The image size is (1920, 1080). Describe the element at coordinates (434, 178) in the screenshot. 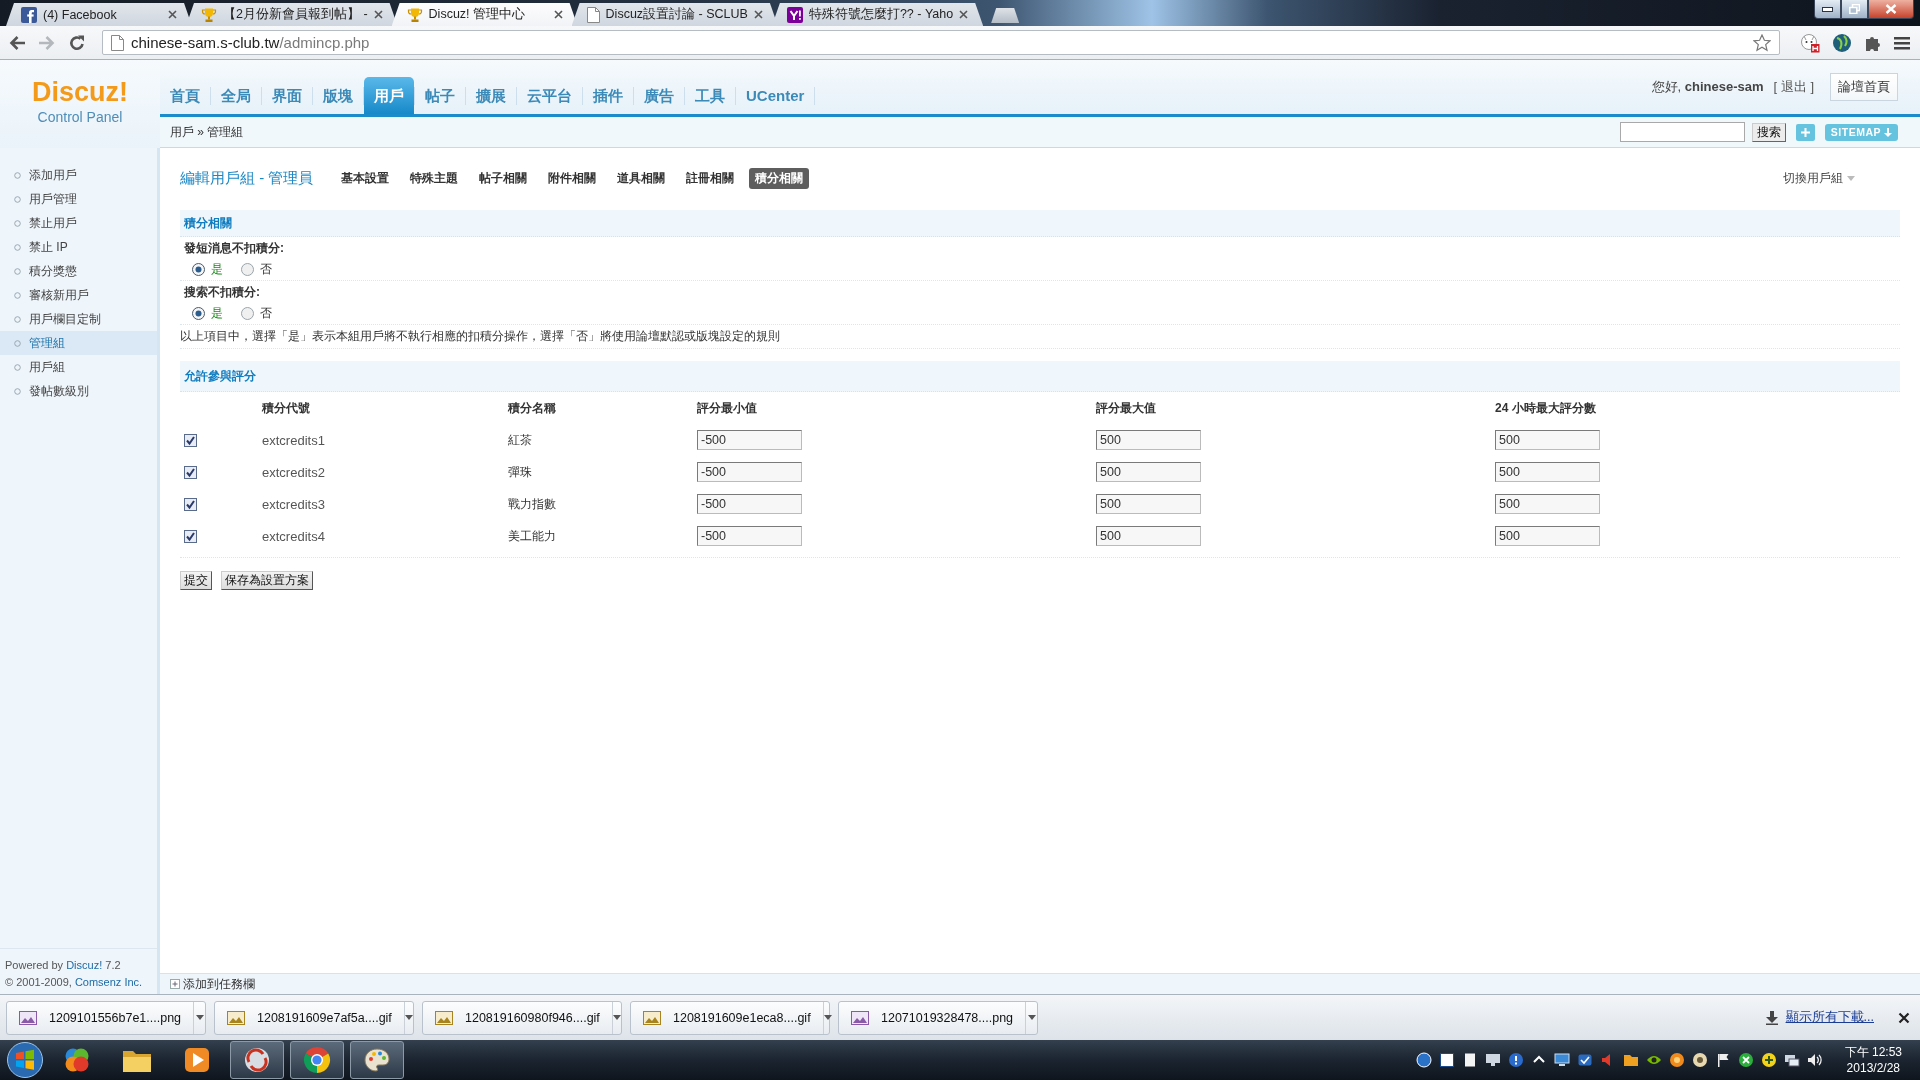

I see `settings-tab: 特殊主題` at that location.